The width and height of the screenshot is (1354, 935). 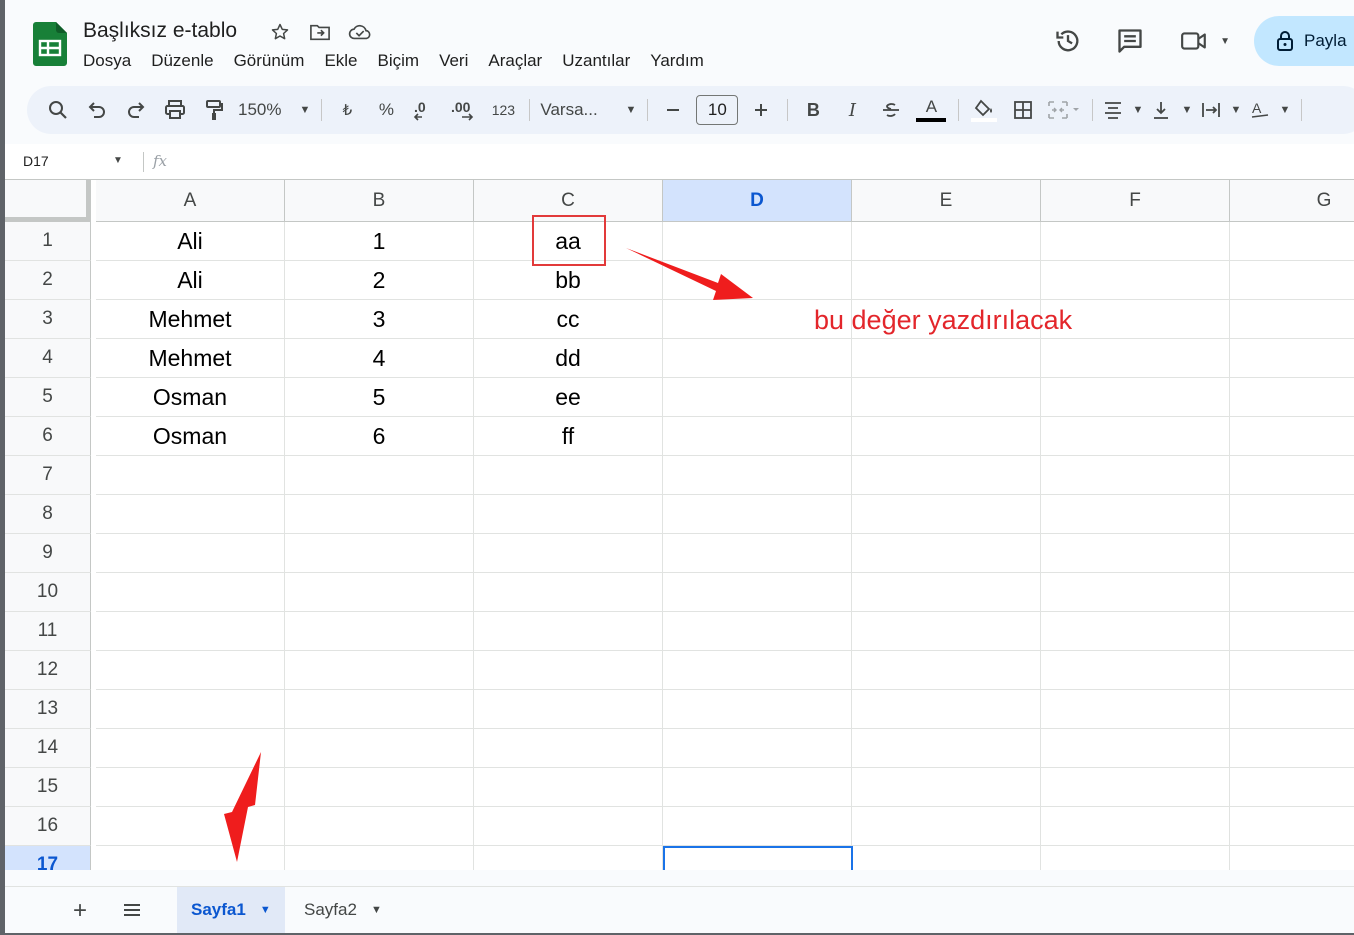 I want to click on cell-g6, so click(x=1292, y=436).